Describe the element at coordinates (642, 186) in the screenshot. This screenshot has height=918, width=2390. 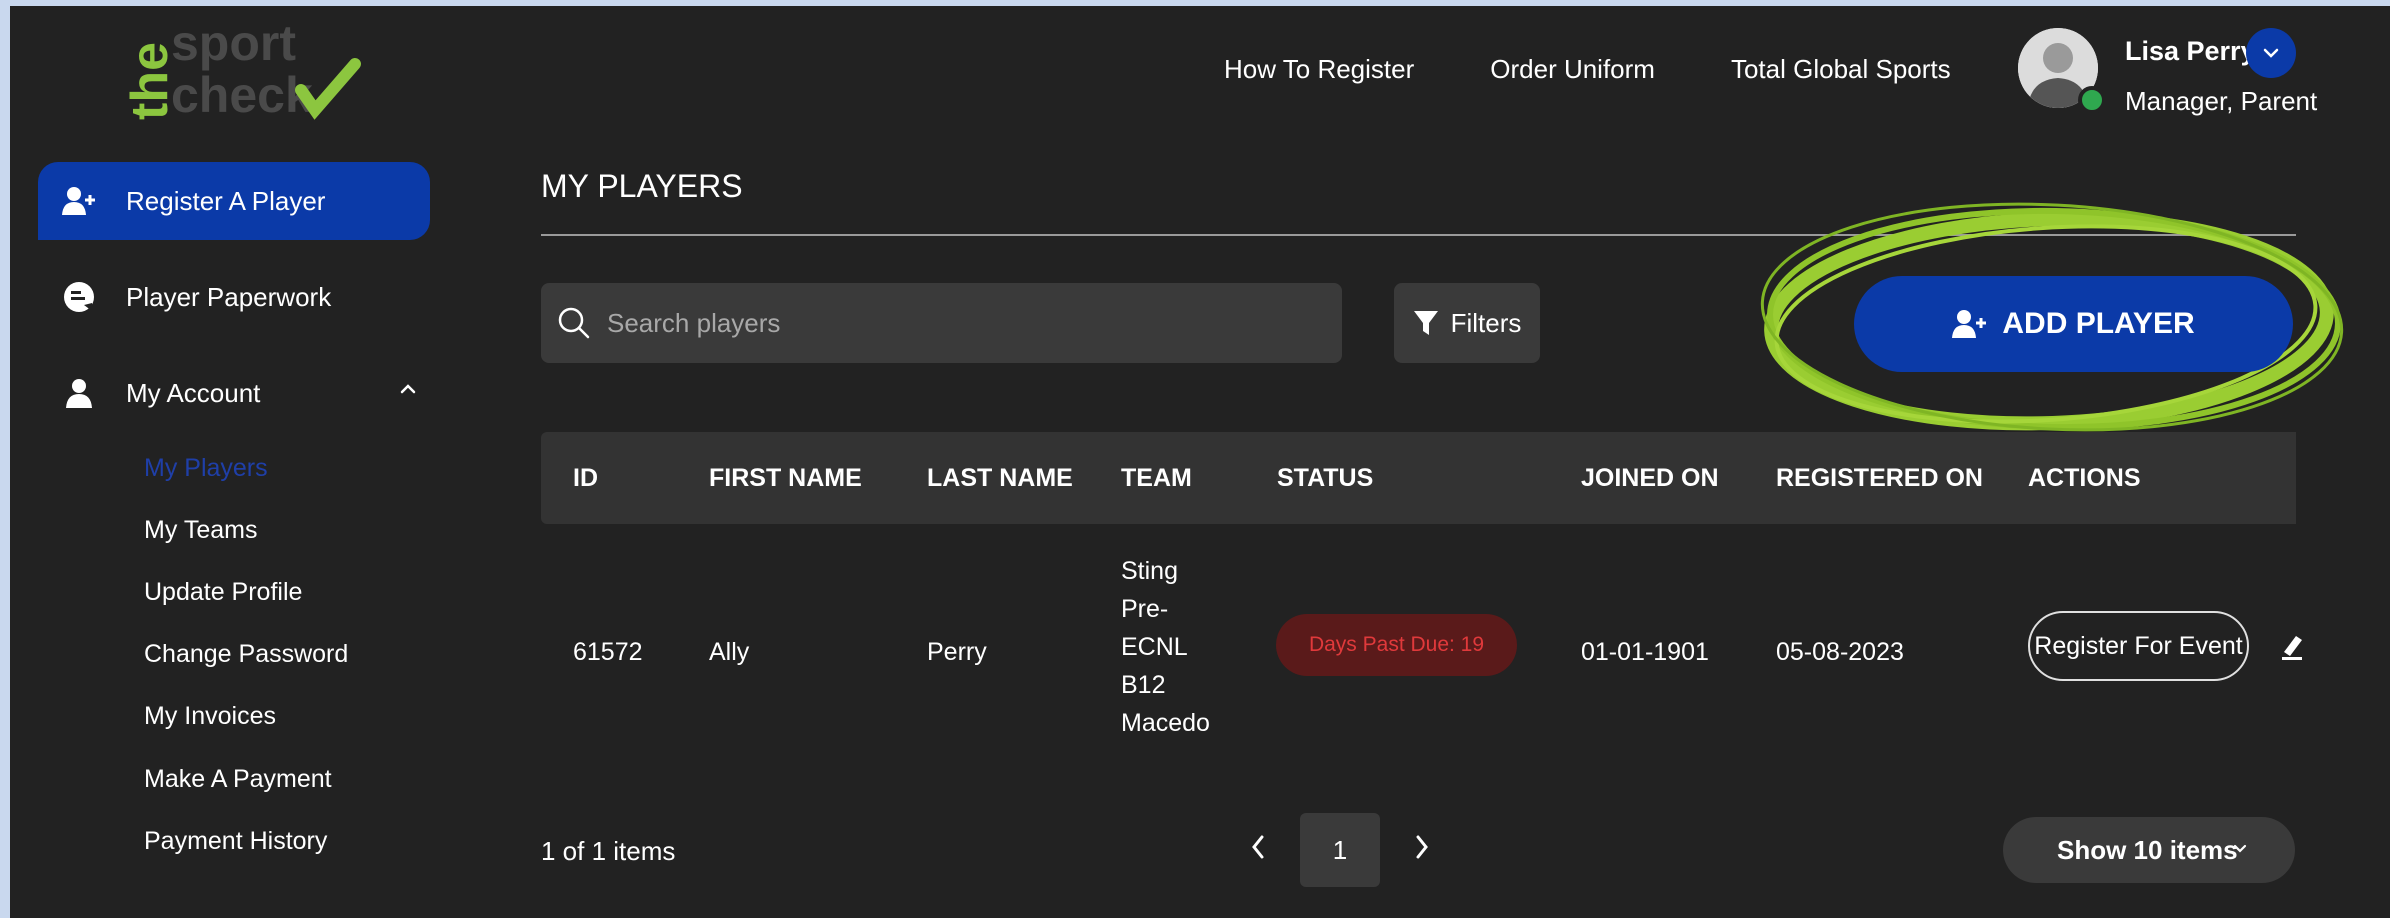
I see `page-title: MY PLAYERS` at that location.